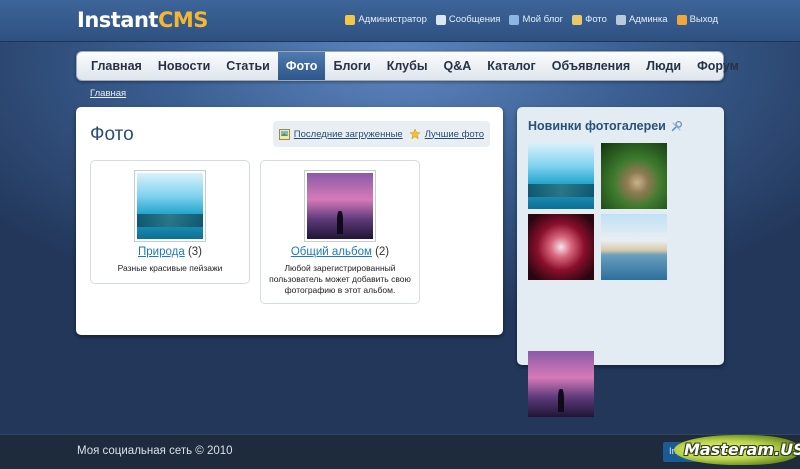 This screenshot has height=469, width=800. I want to click on logo-instant: Instant, so click(117, 20).